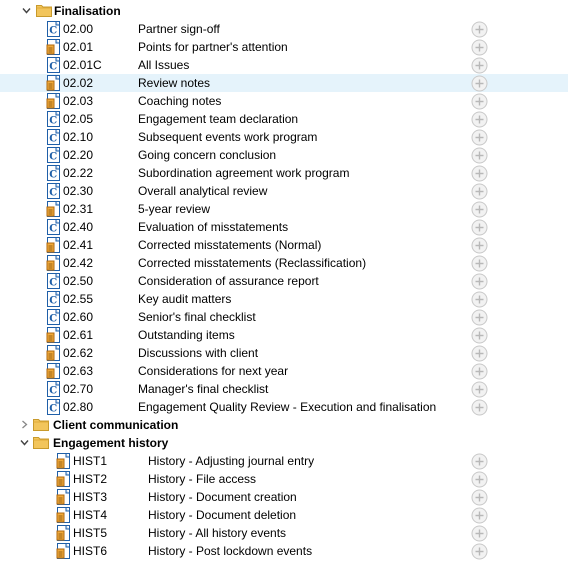 Image resolution: width=568 pixels, height=562 pixels. I want to click on document-code: 02.40, so click(78, 227).